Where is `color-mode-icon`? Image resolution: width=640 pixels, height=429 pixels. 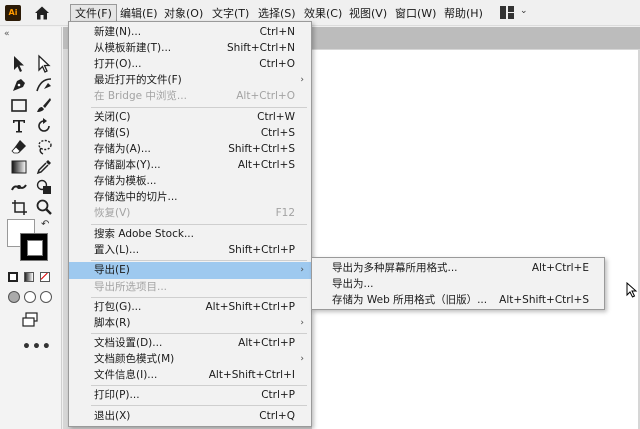
color-mode-icon is located at coordinates (13, 277).